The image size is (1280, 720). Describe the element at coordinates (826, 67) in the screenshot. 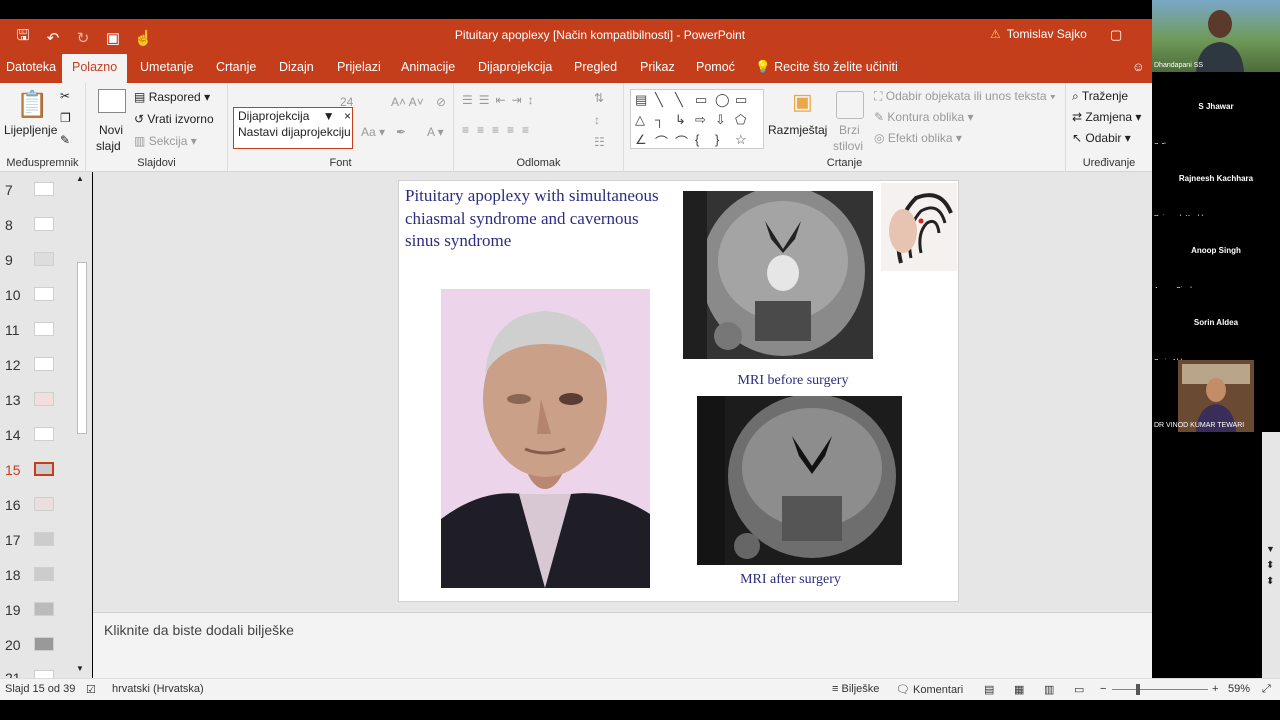

I see `tell-me-search: 💡 Recite što želite učiniti` at that location.